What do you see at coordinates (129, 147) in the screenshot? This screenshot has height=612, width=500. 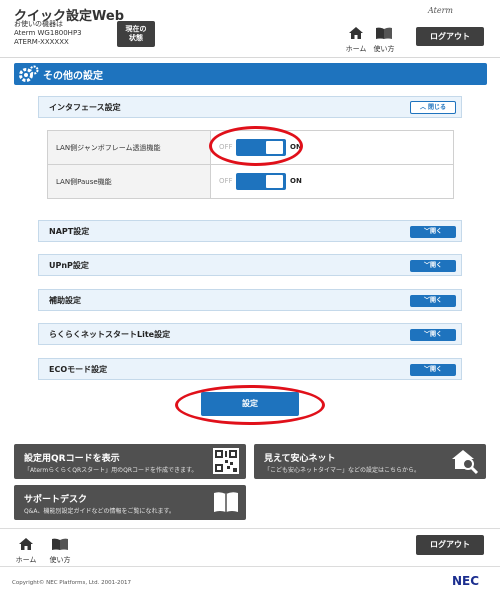 I see `jumbo-frame-label: LAN側ジャンボフレーム透過機能` at bounding box center [129, 147].